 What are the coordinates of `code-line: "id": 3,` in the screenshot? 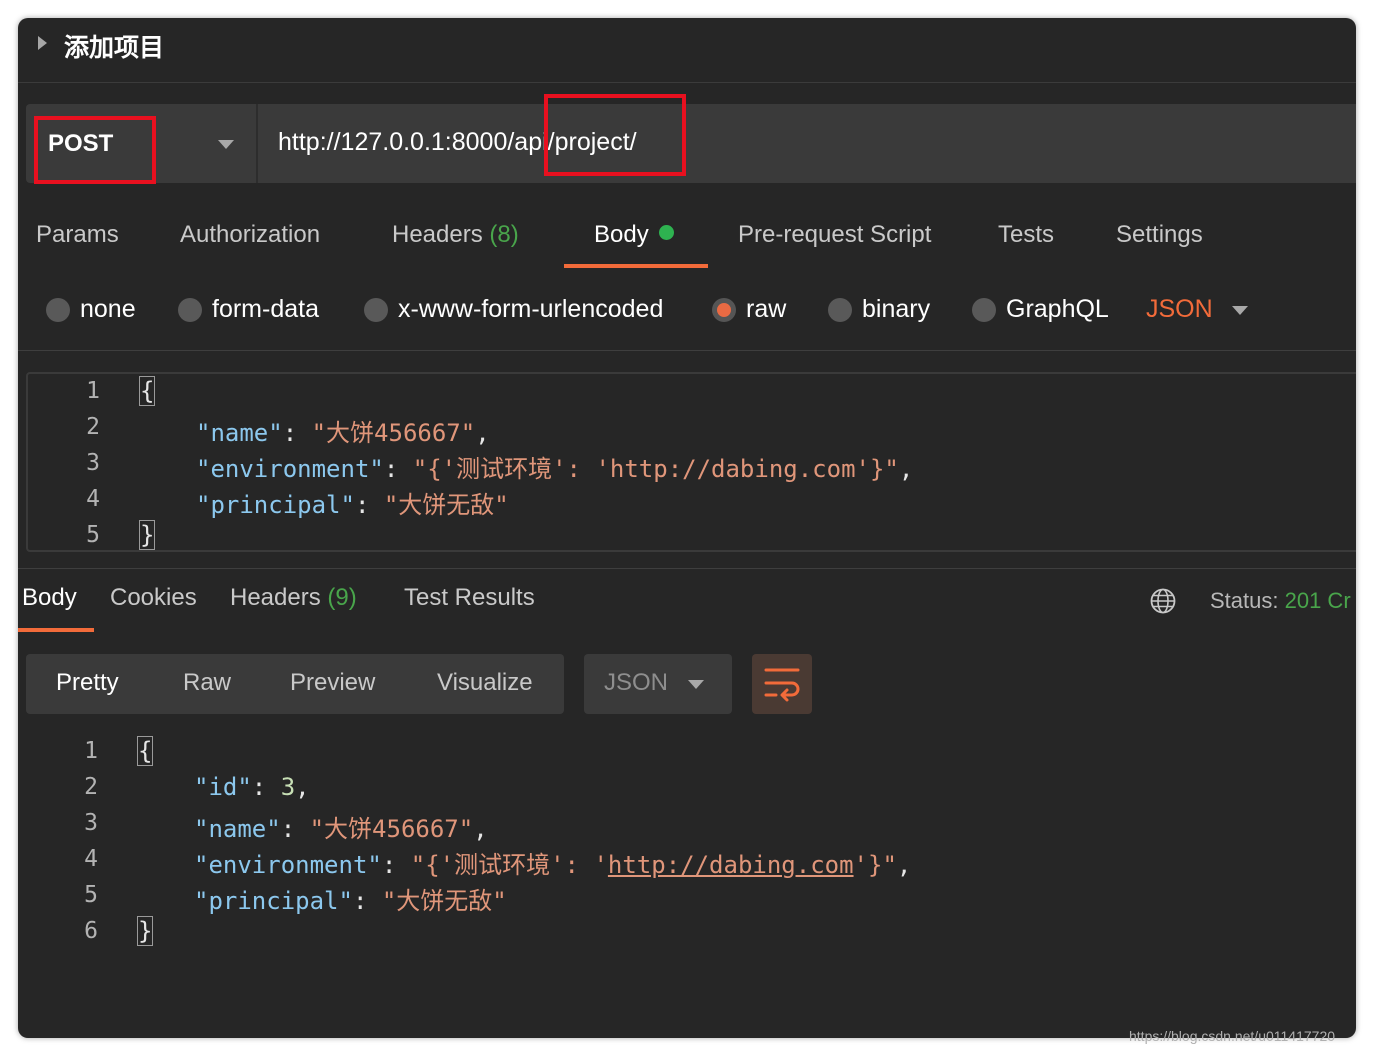 It's located at (252, 787).